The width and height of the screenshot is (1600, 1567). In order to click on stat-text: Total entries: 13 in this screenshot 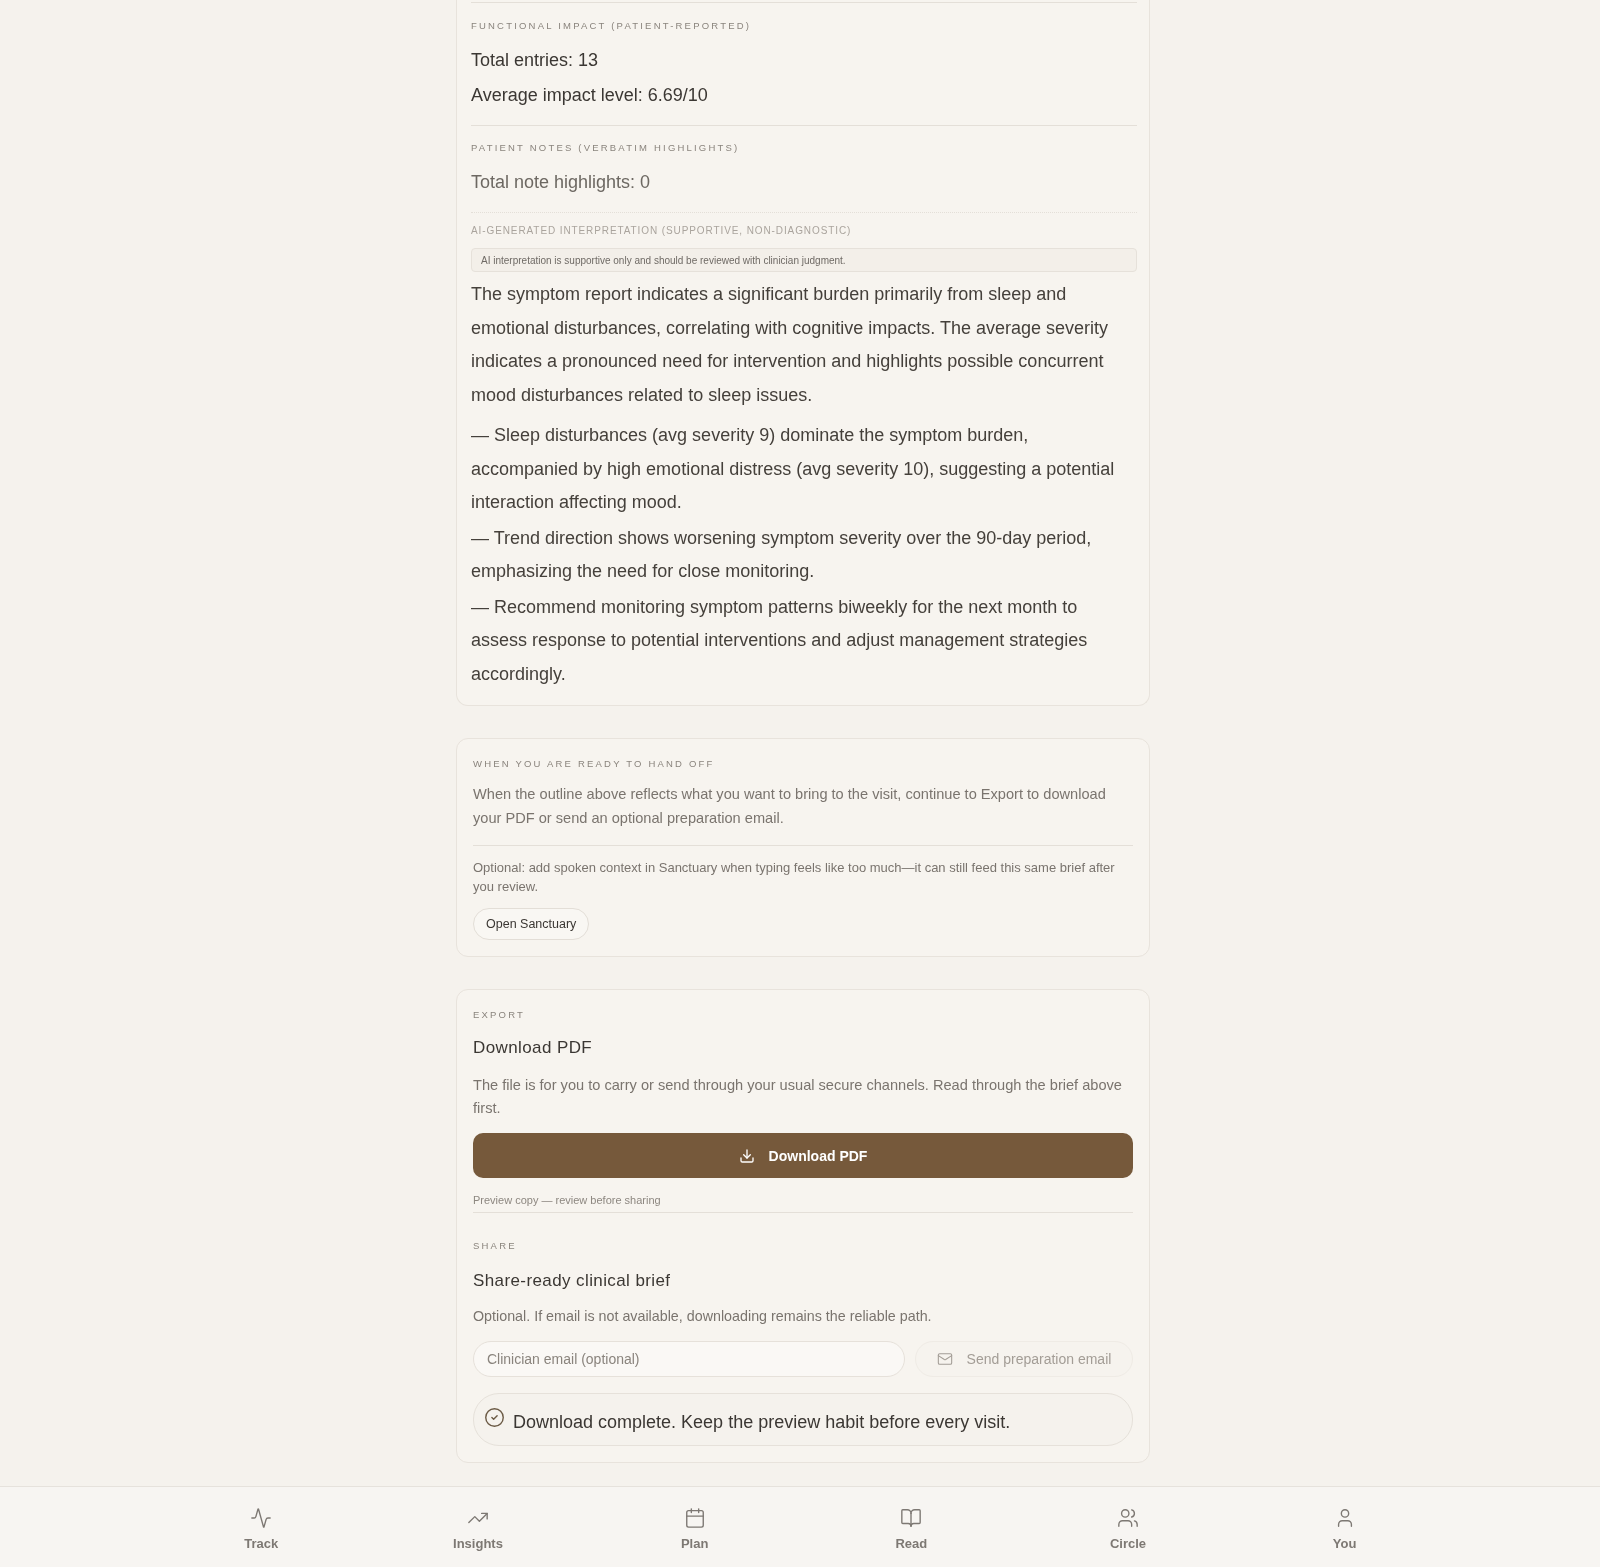, I will do `click(535, 60)`.